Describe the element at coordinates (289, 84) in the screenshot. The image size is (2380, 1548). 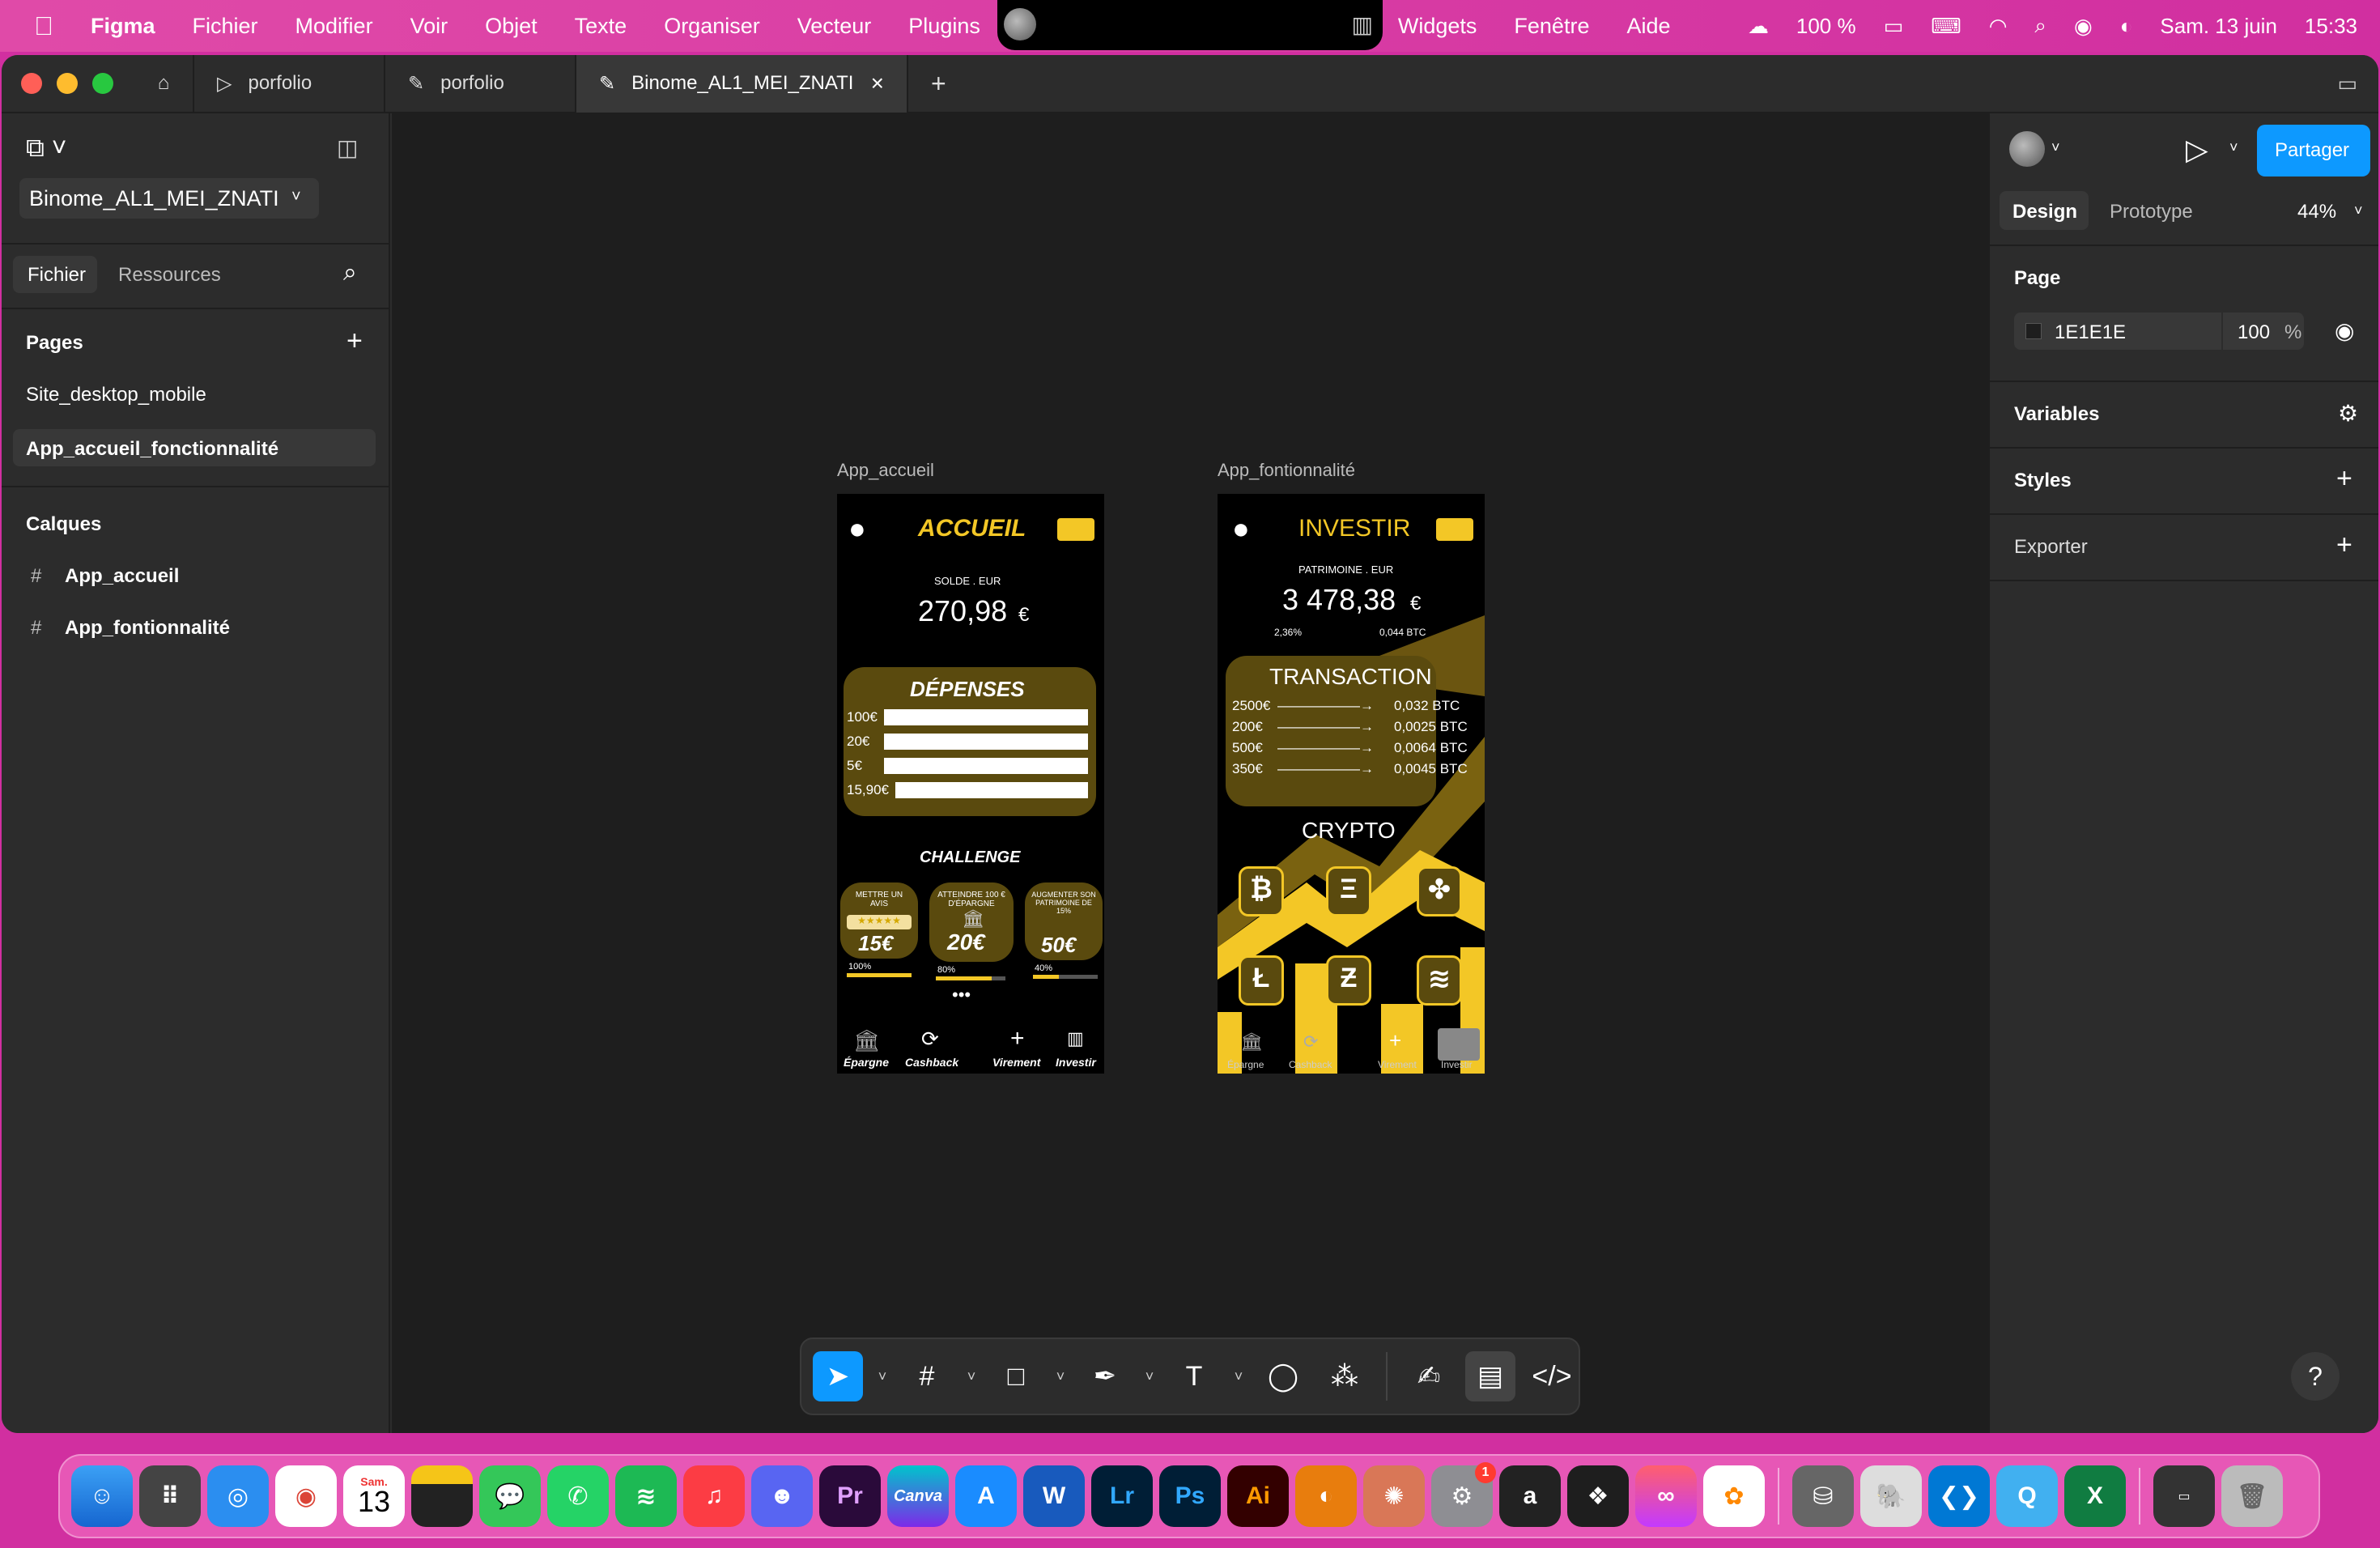
I see `tab-porfolio-prototype: ▷ porfolio` at that location.